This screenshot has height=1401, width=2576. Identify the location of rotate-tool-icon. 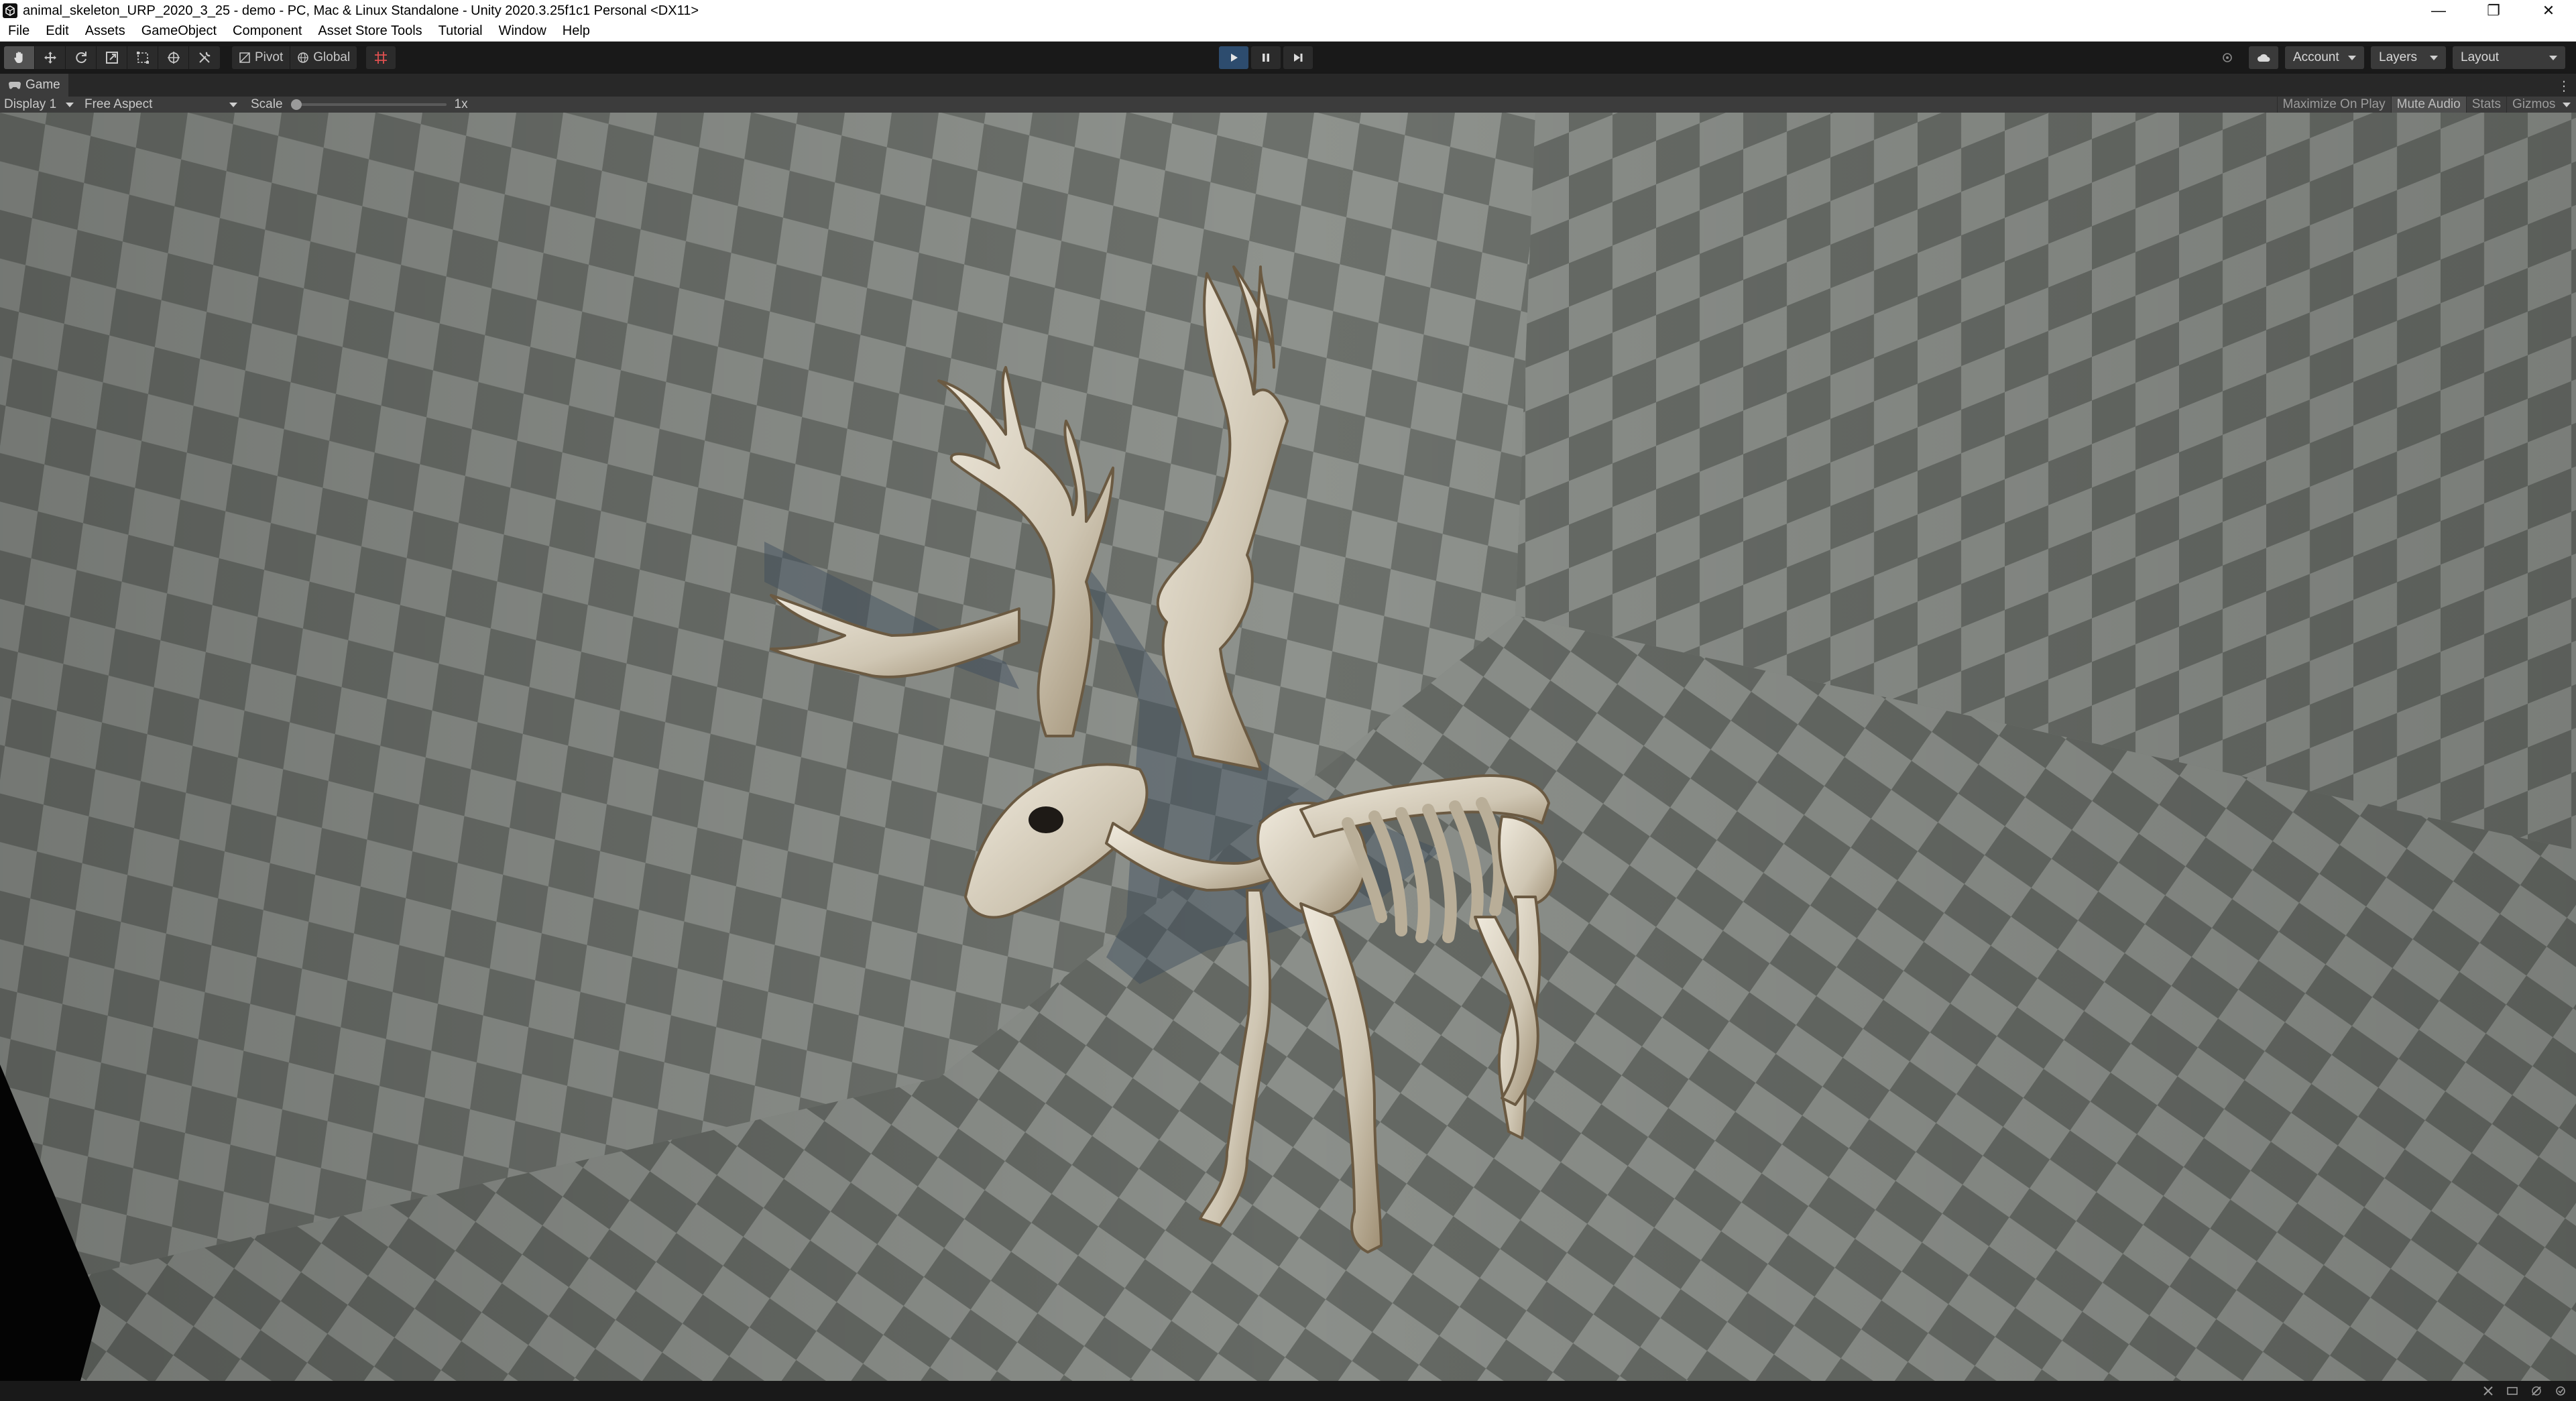
(81, 58).